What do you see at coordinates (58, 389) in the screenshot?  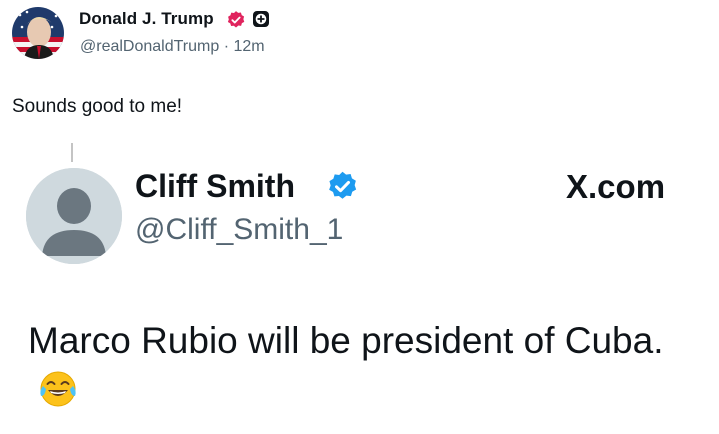 I see `laughing-tears-emoji-icon` at bounding box center [58, 389].